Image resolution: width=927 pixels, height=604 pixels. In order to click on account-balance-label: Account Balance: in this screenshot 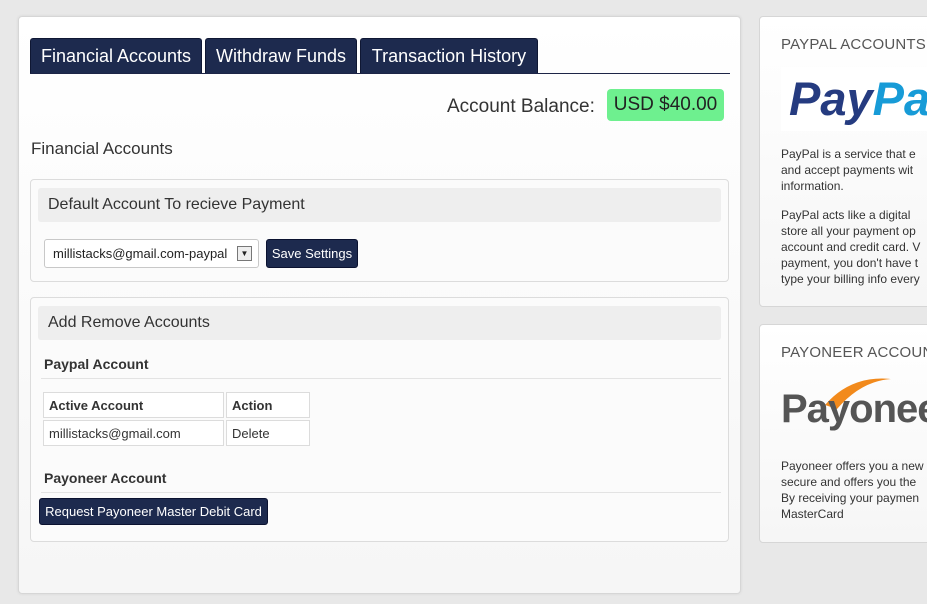, I will do `click(521, 106)`.